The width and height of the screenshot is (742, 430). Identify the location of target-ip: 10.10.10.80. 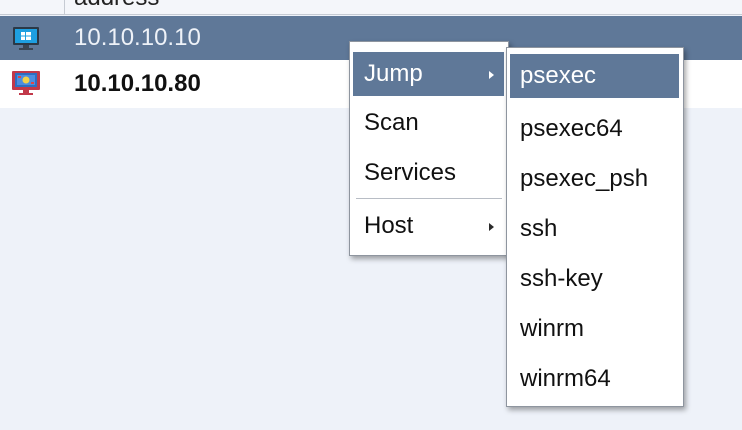
(137, 83).